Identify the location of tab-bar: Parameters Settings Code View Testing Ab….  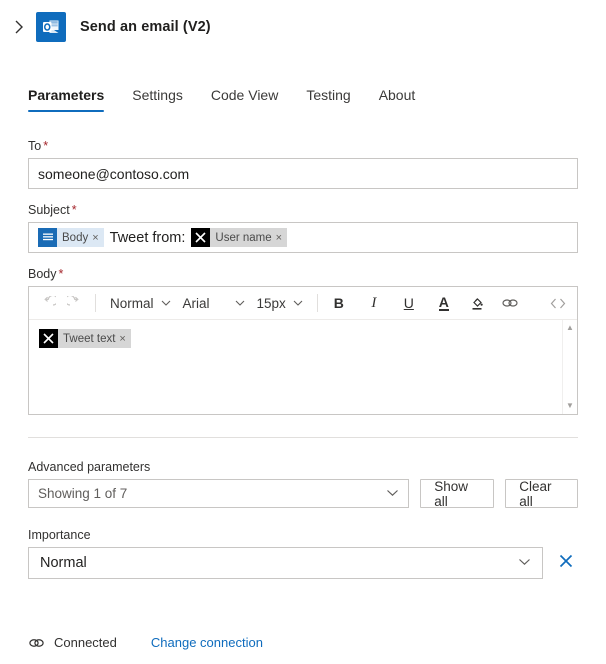
(303, 92).